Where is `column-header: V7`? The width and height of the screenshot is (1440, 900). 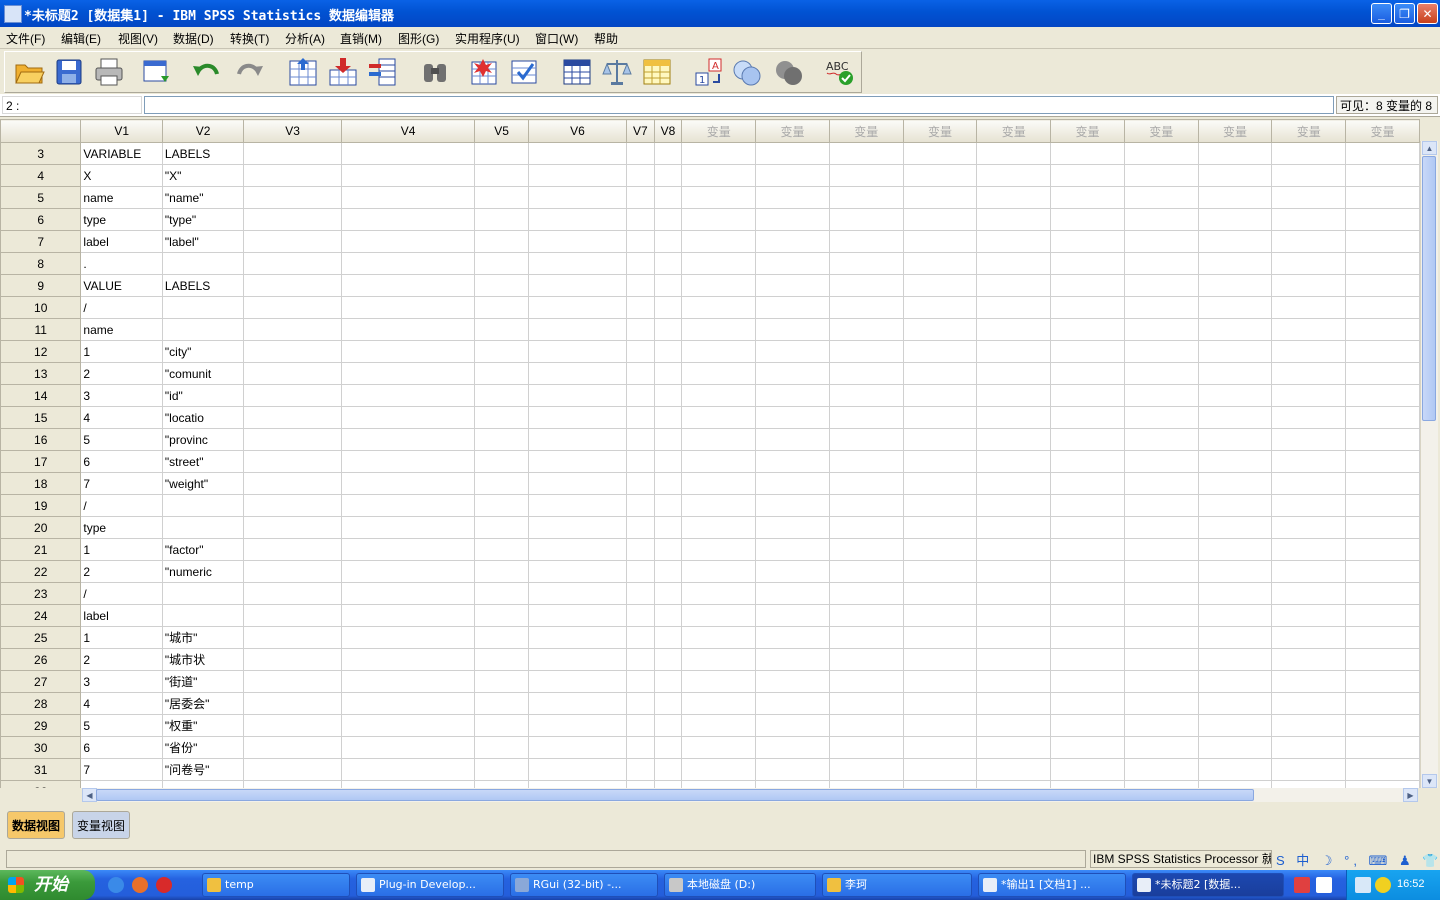 column-header: V7 is located at coordinates (640, 131).